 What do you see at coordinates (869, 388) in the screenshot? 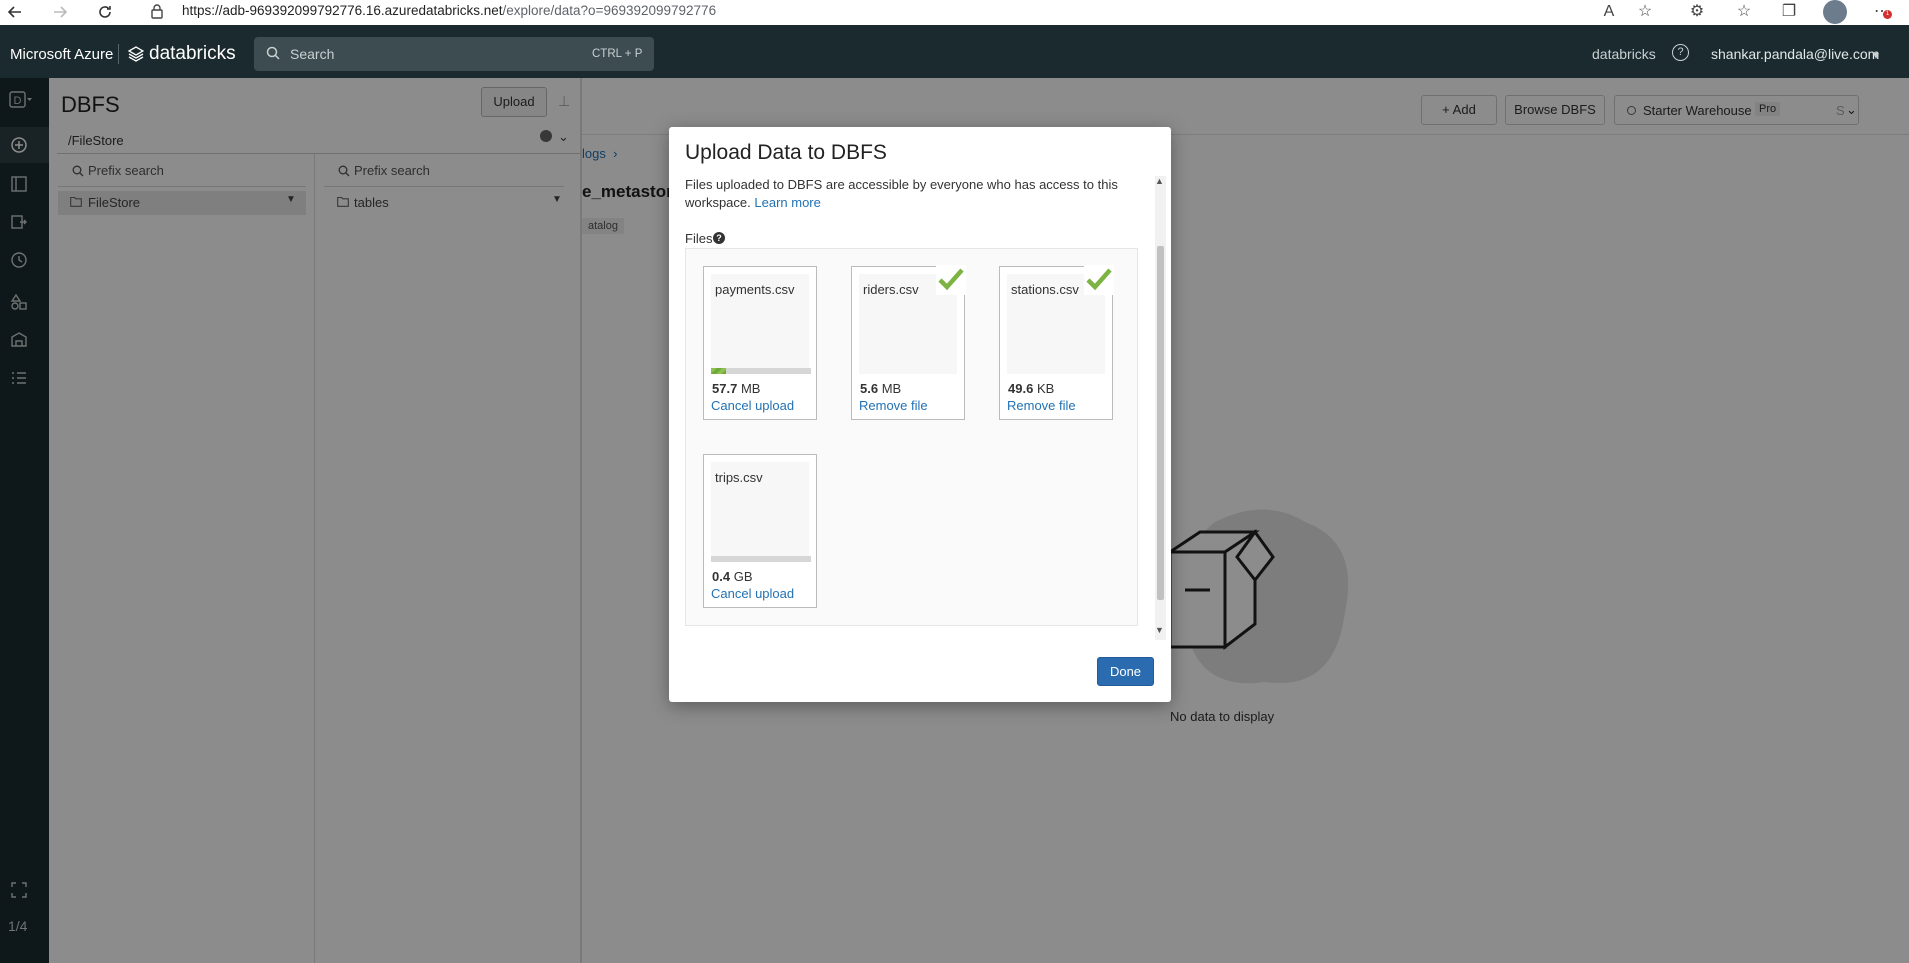
I see `file-size-value: 5.6` at bounding box center [869, 388].